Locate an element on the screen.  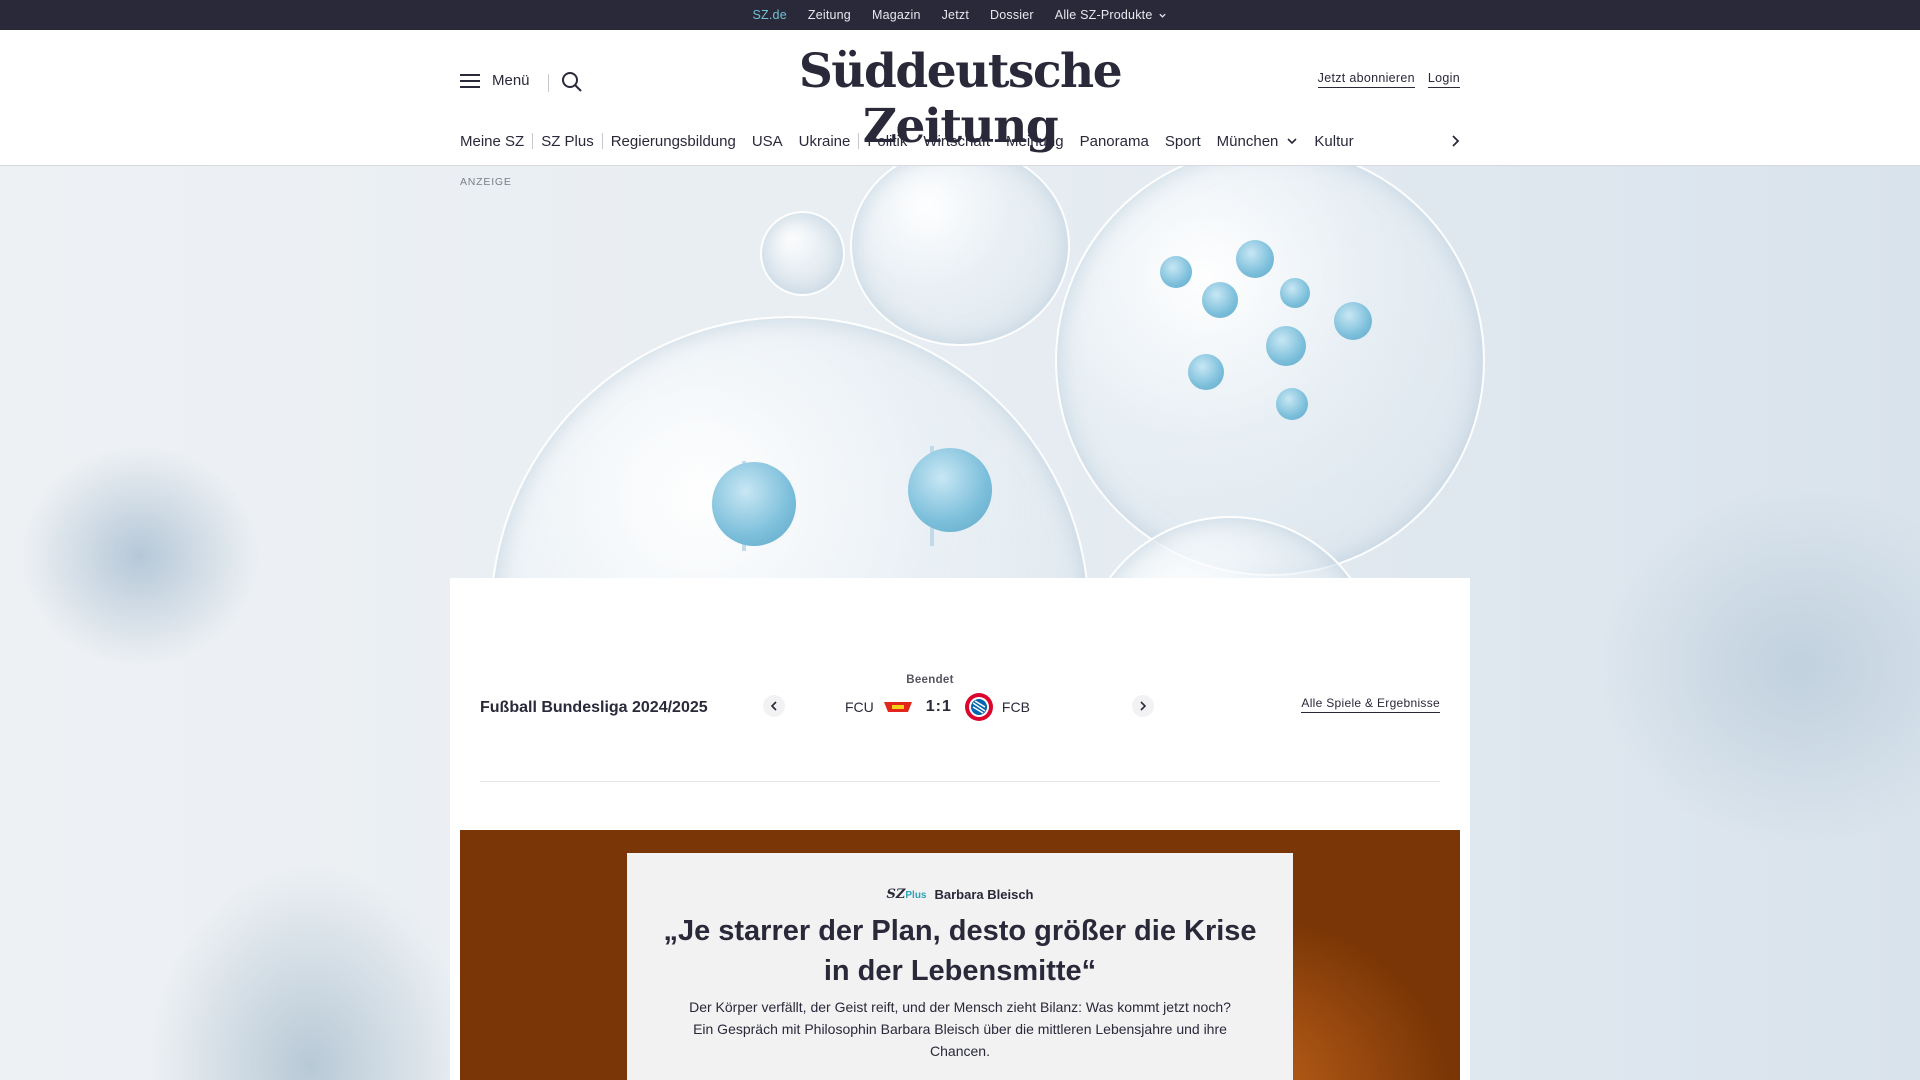
search-icon is located at coordinates (572, 82).